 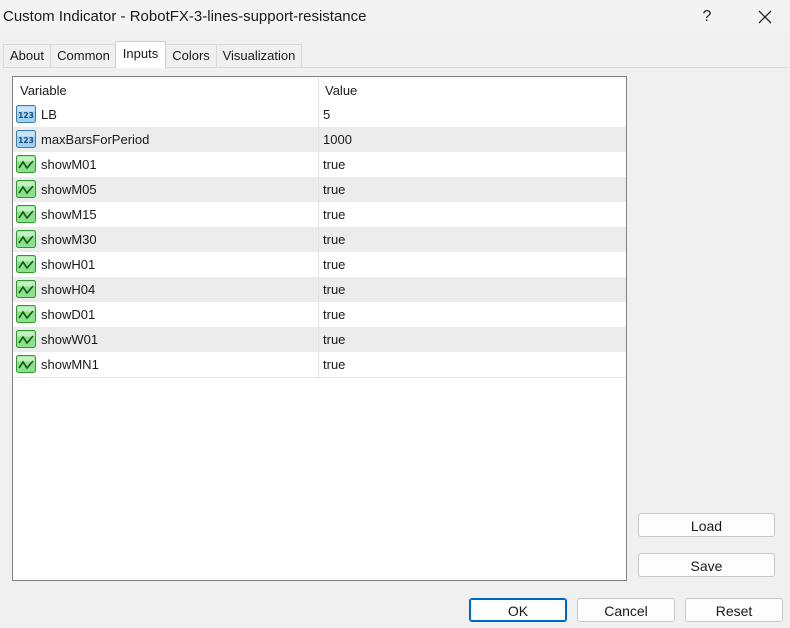 What do you see at coordinates (319, 315) in the screenshot?
I see `table-row: showD01 true` at bounding box center [319, 315].